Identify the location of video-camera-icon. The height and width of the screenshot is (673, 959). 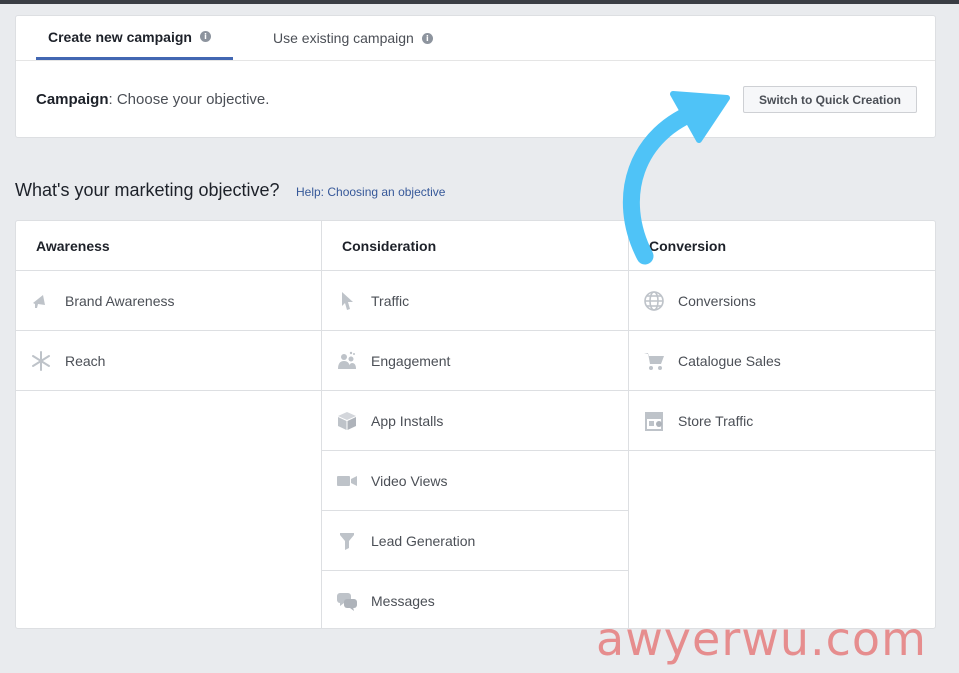
(347, 481).